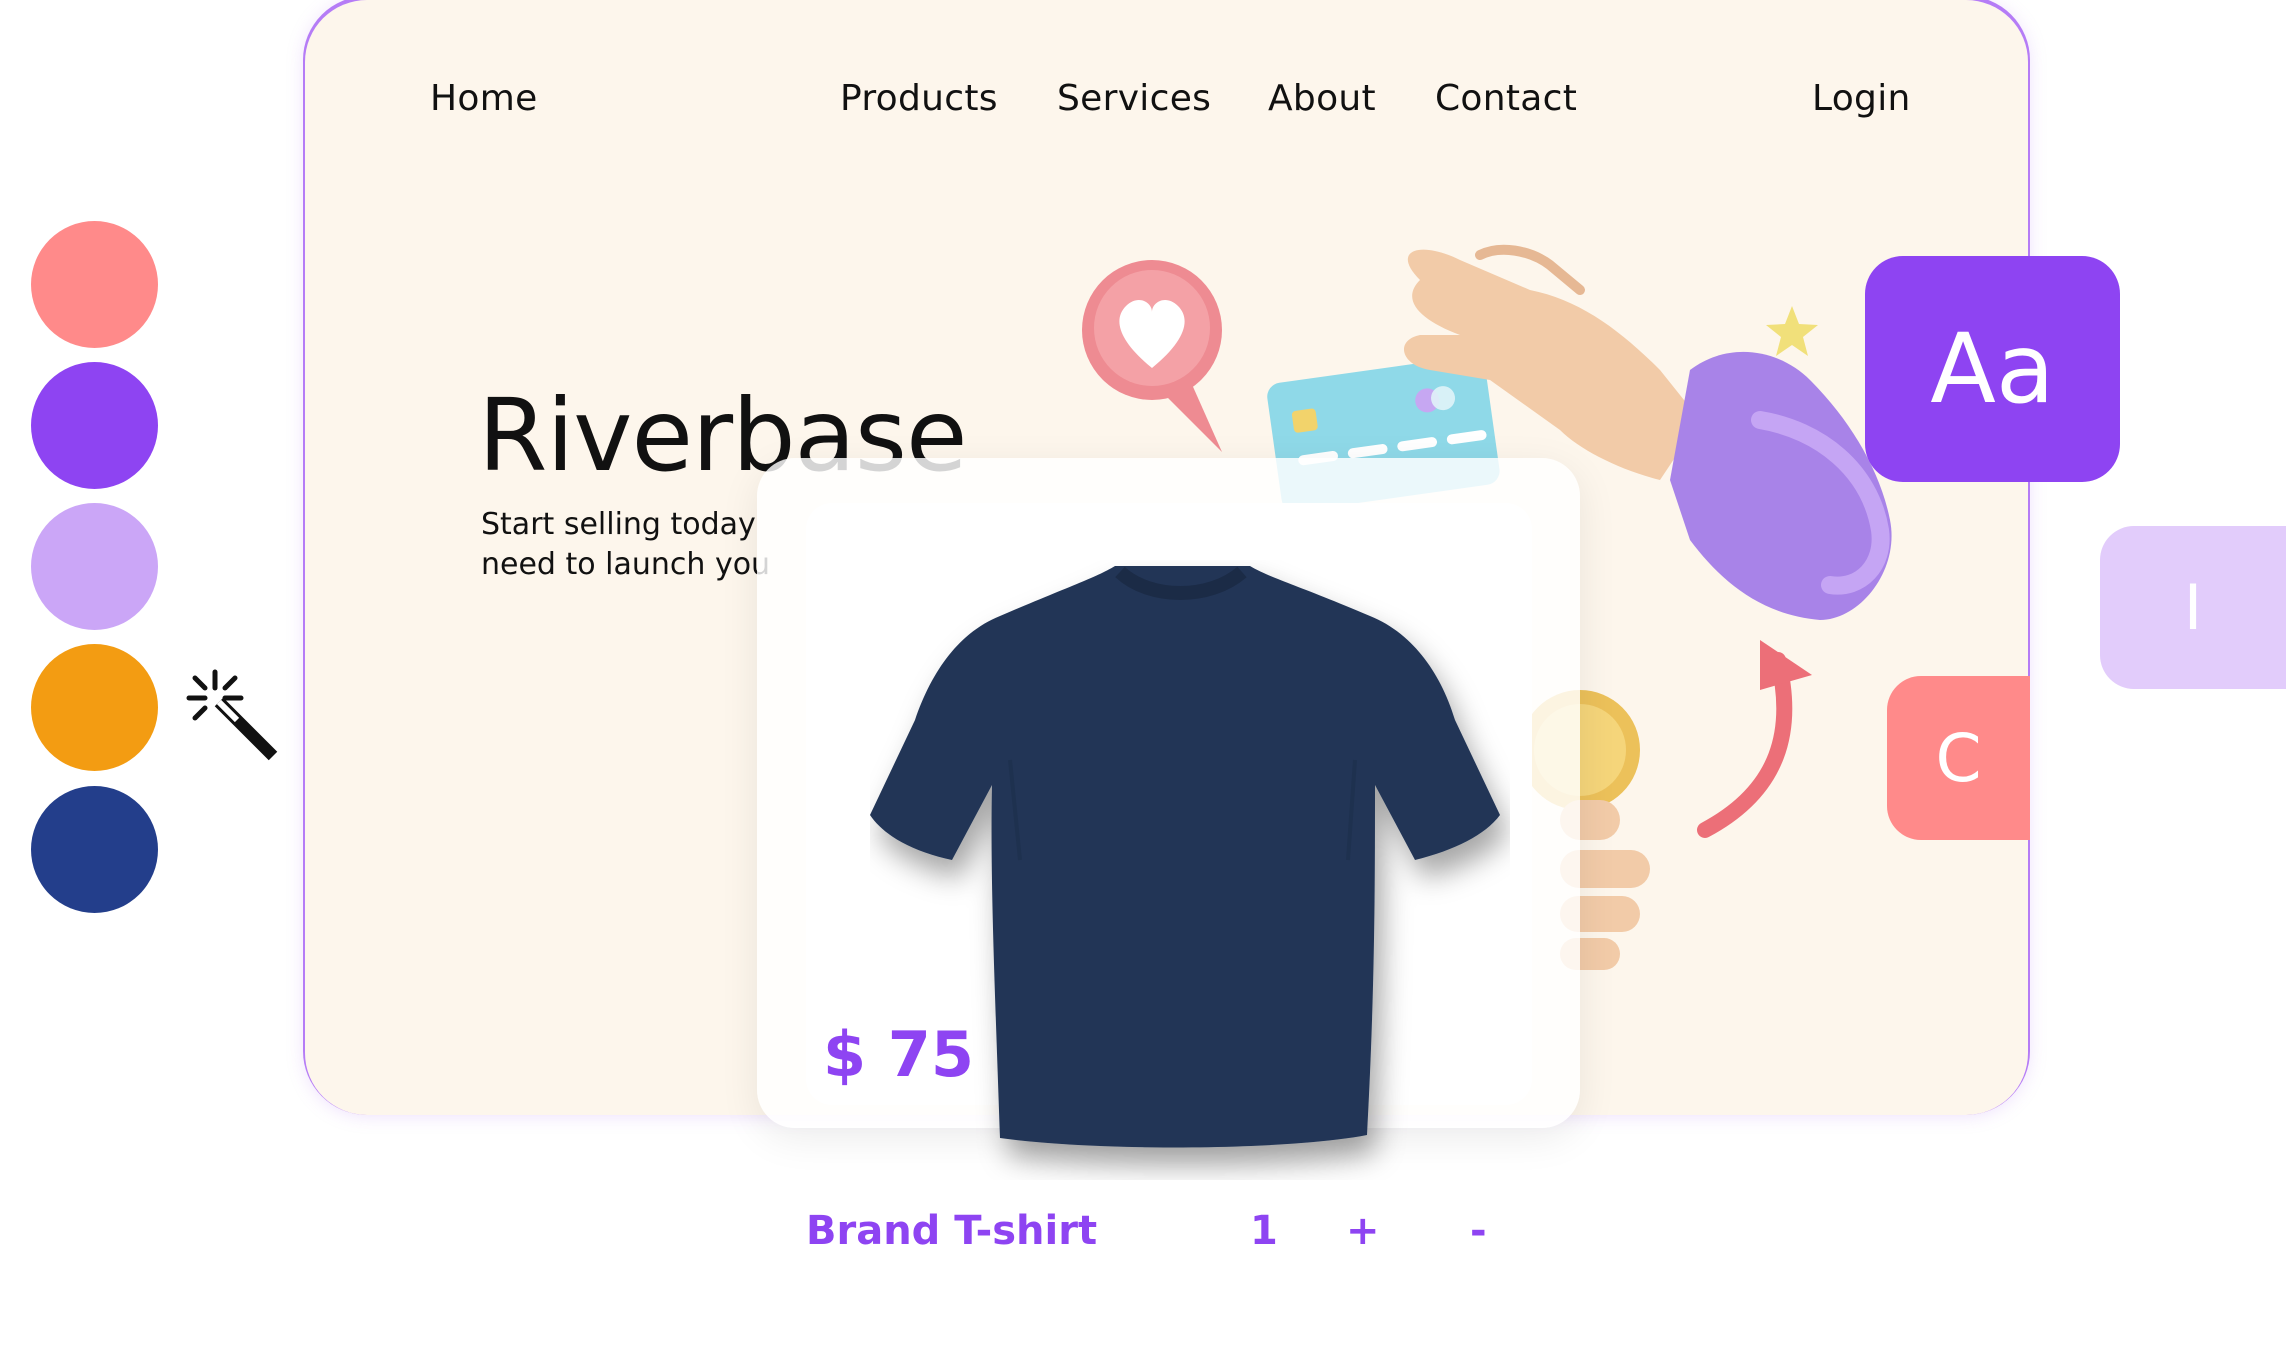 Image resolution: width=2286 pixels, height=1350 pixels. What do you see at coordinates (1506, 98) in the screenshot?
I see `nav-contact: Contact` at bounding box center [1506, 98].